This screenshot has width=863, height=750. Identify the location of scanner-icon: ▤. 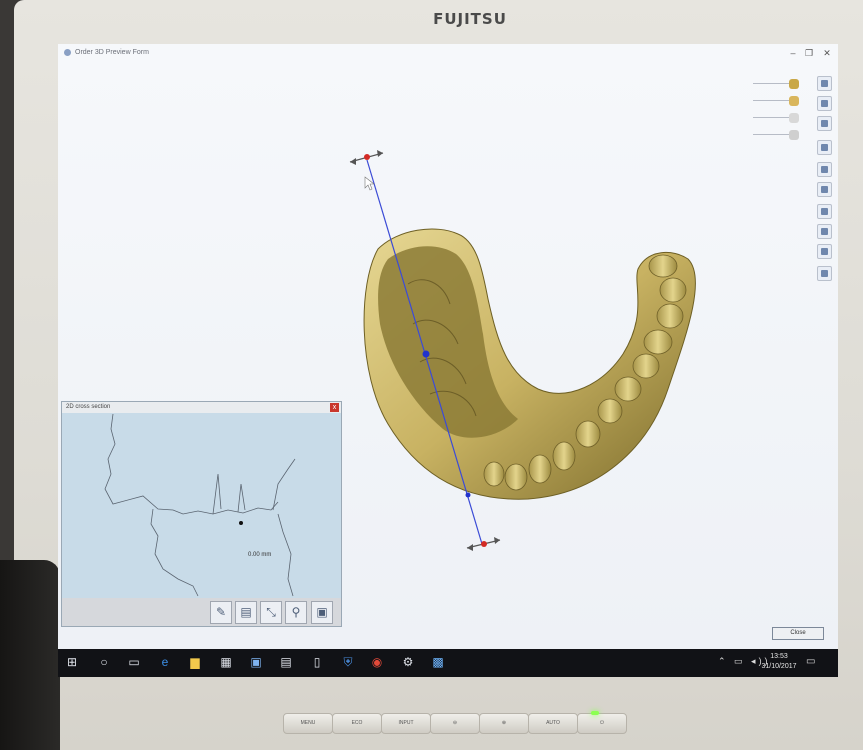
(246, 612).